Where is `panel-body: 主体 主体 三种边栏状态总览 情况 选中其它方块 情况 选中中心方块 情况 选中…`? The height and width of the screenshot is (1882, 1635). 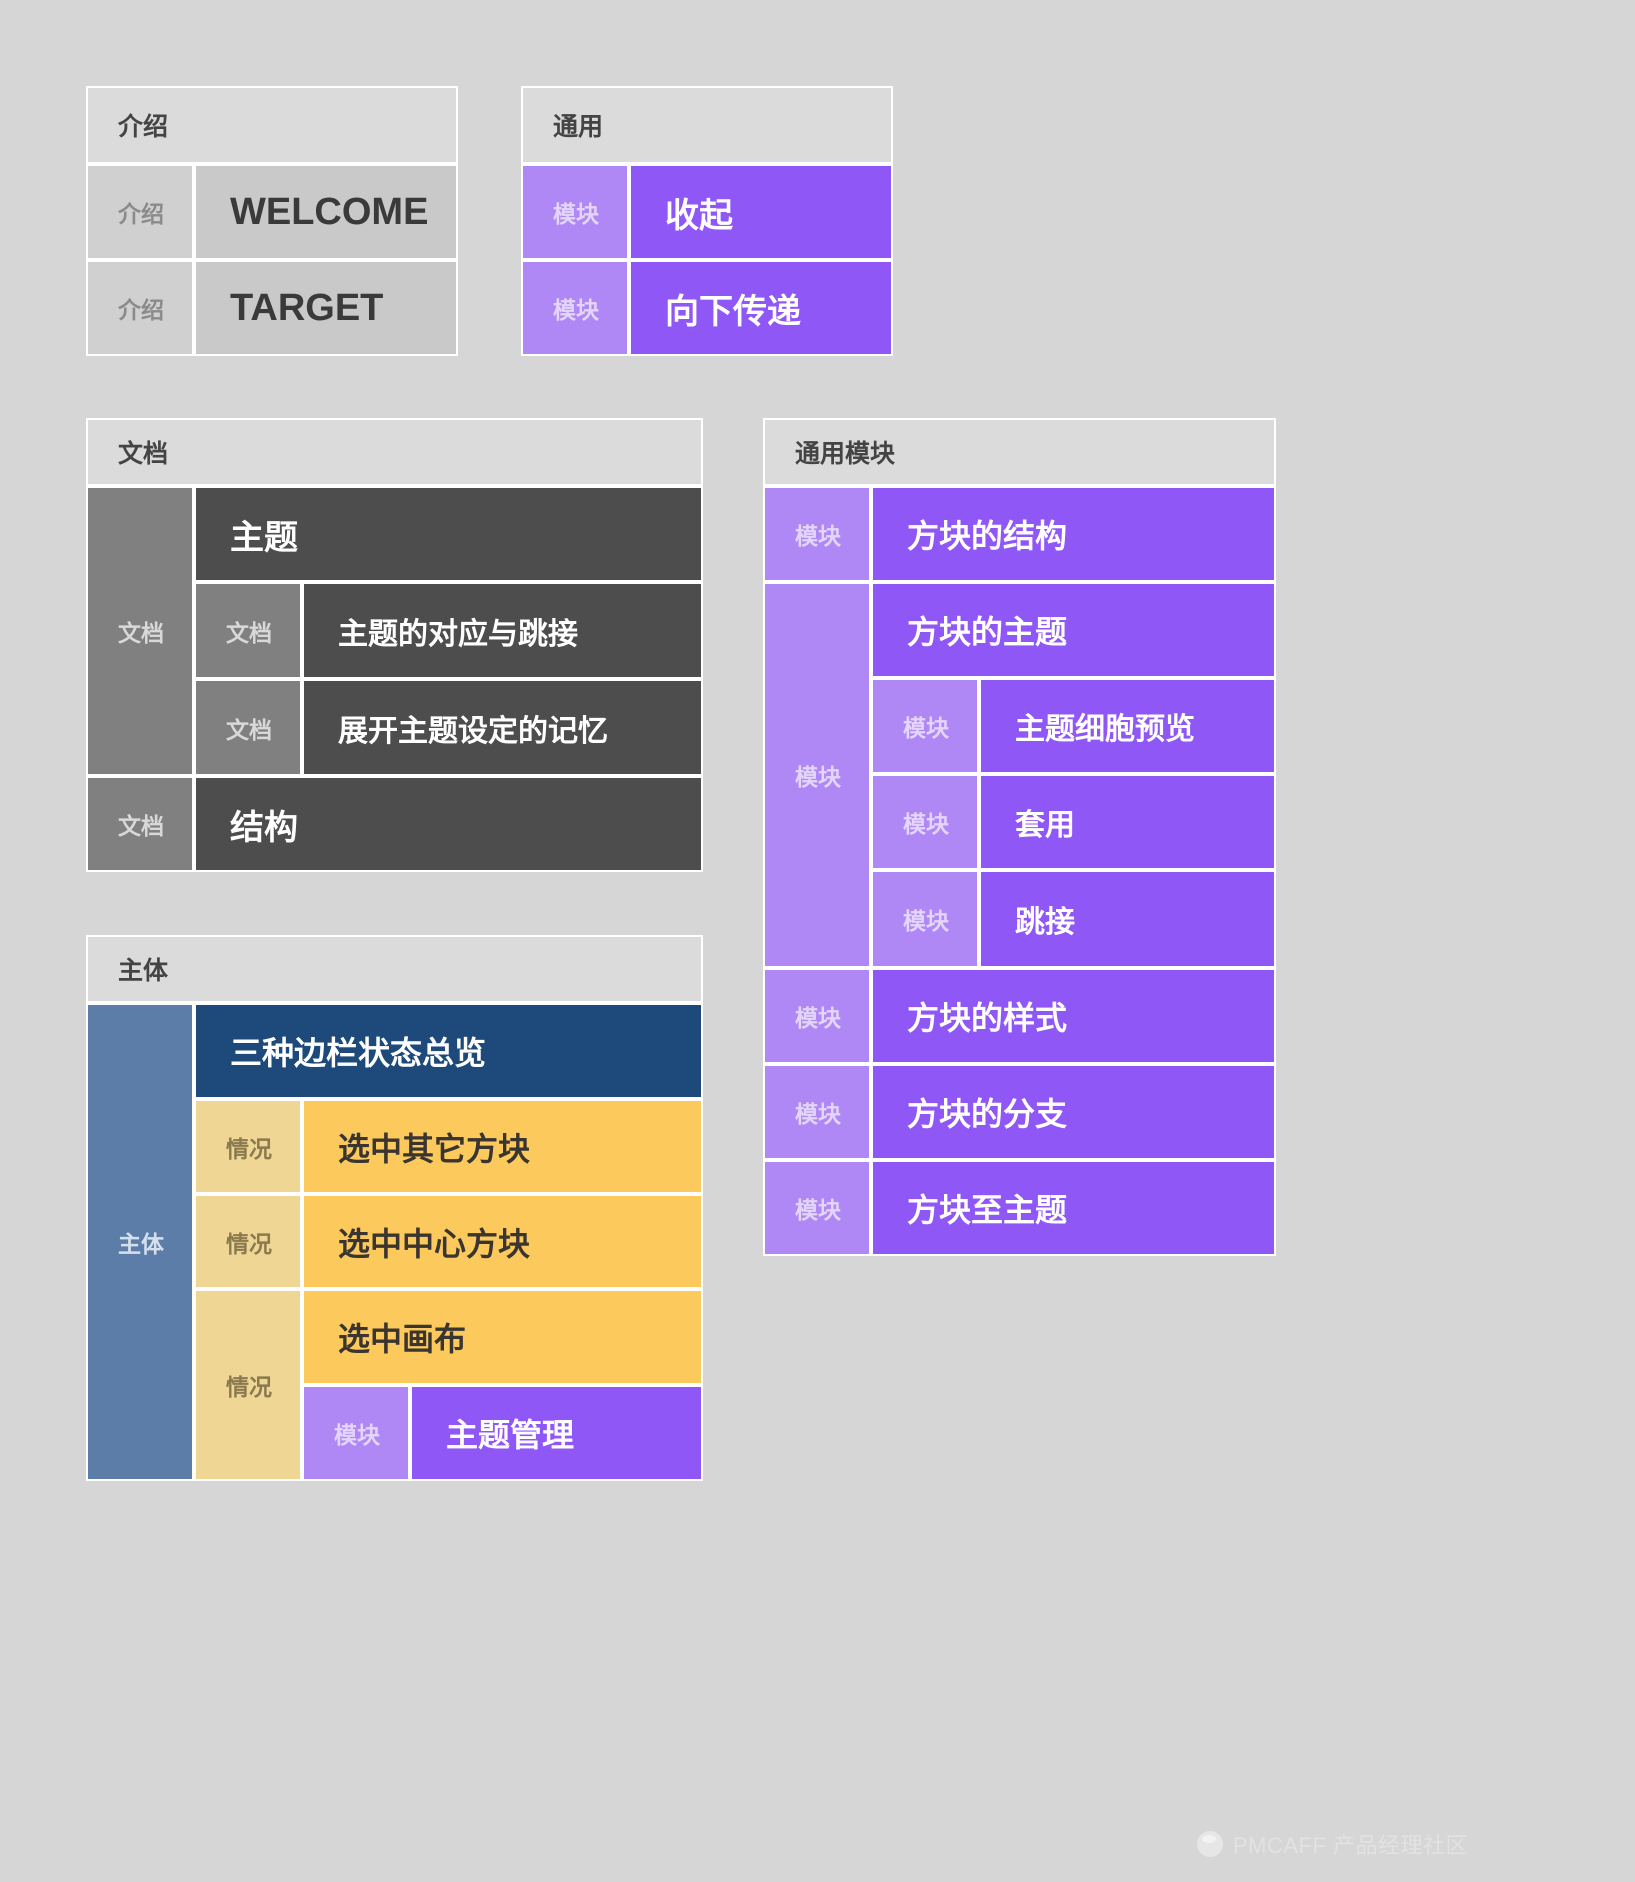
panel-body: 主体 主体 三种边栏状态总览 情况 选中其它方块 情况 选中中心方块 情况 选中… is located at coordinates (394, 1208).